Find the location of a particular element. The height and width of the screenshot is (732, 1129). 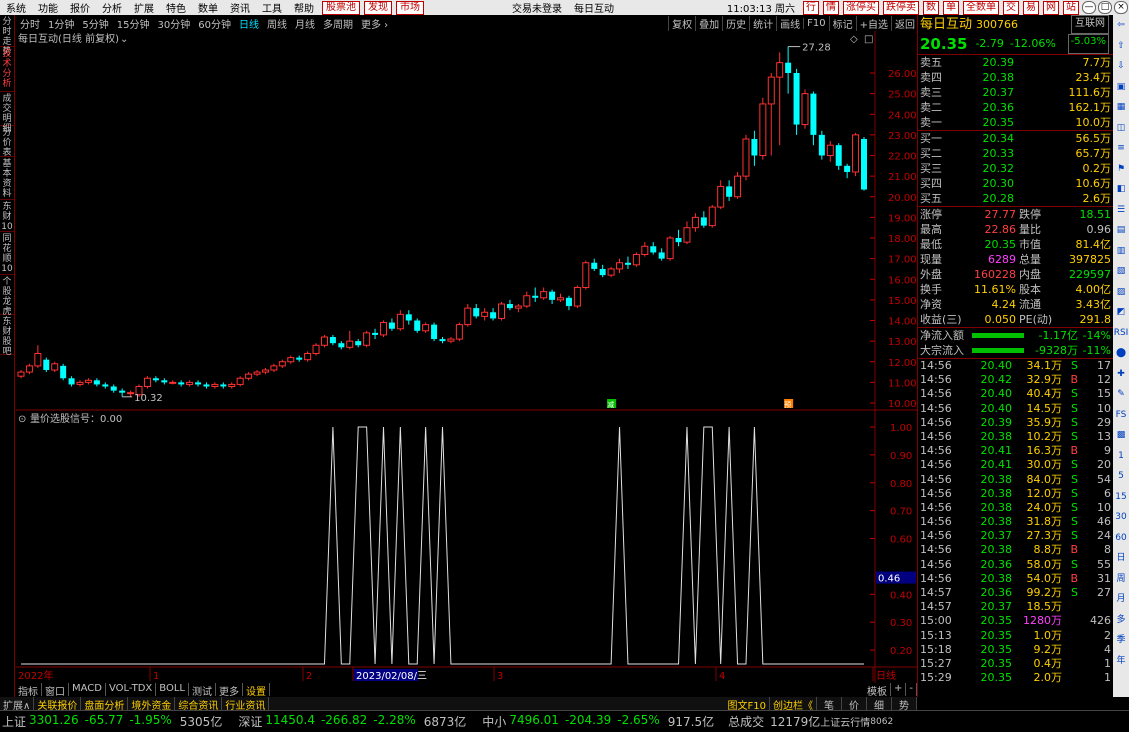

period-10: 更多 › is located at coordinates (374, 23).